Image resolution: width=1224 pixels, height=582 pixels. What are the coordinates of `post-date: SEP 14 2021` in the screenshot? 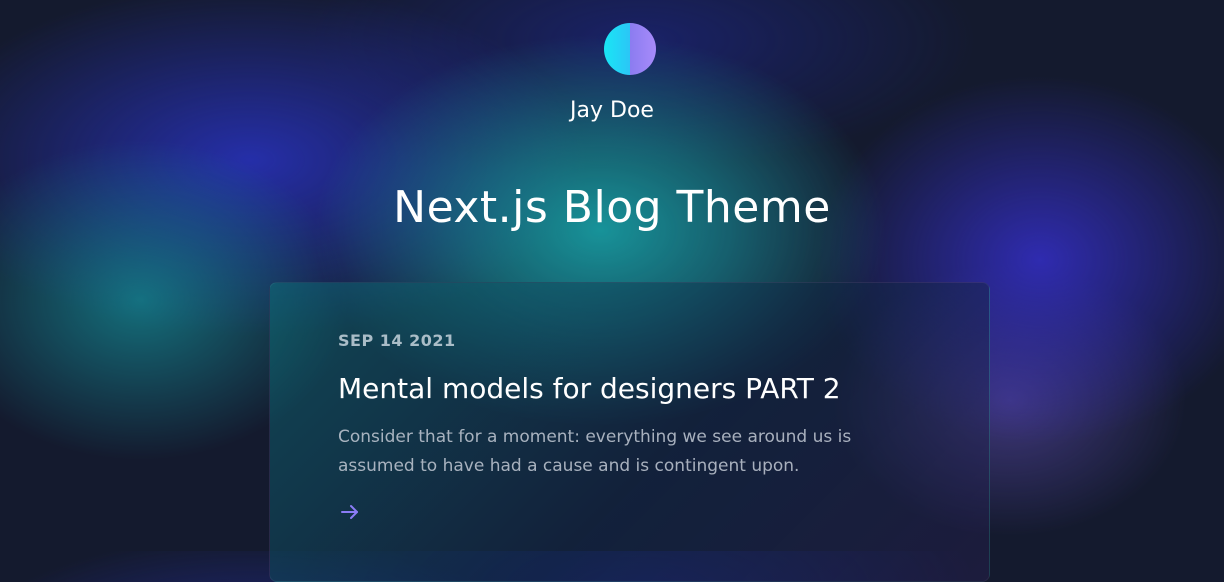 It's located at (397, 340).